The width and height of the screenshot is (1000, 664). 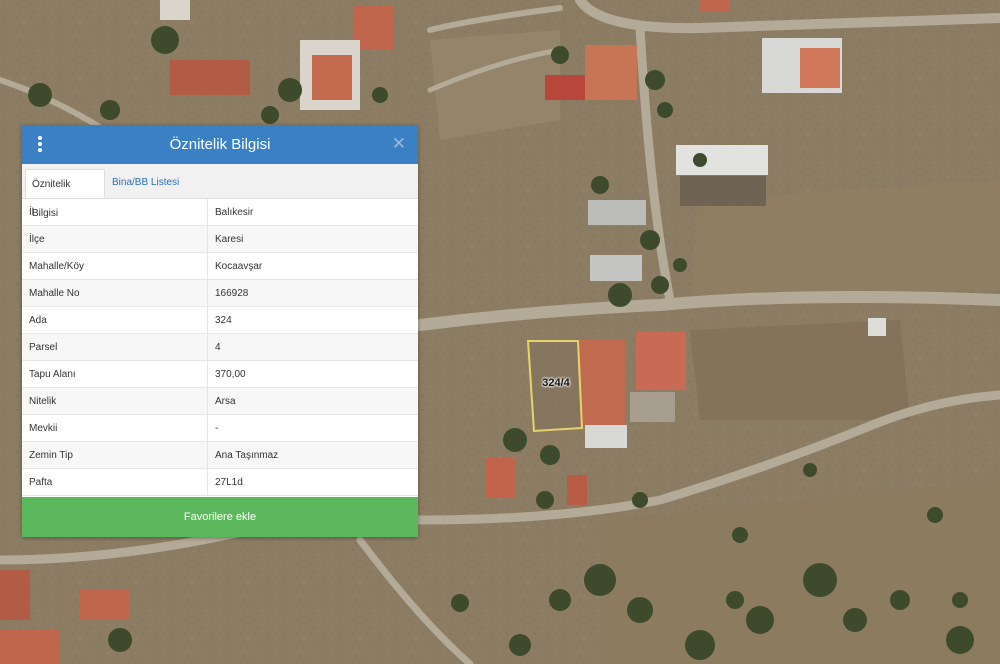 What do you see at coordinates (399, 144) in the screenshot?
I see `close-icon: ✕` at bounding box center [399, 144].